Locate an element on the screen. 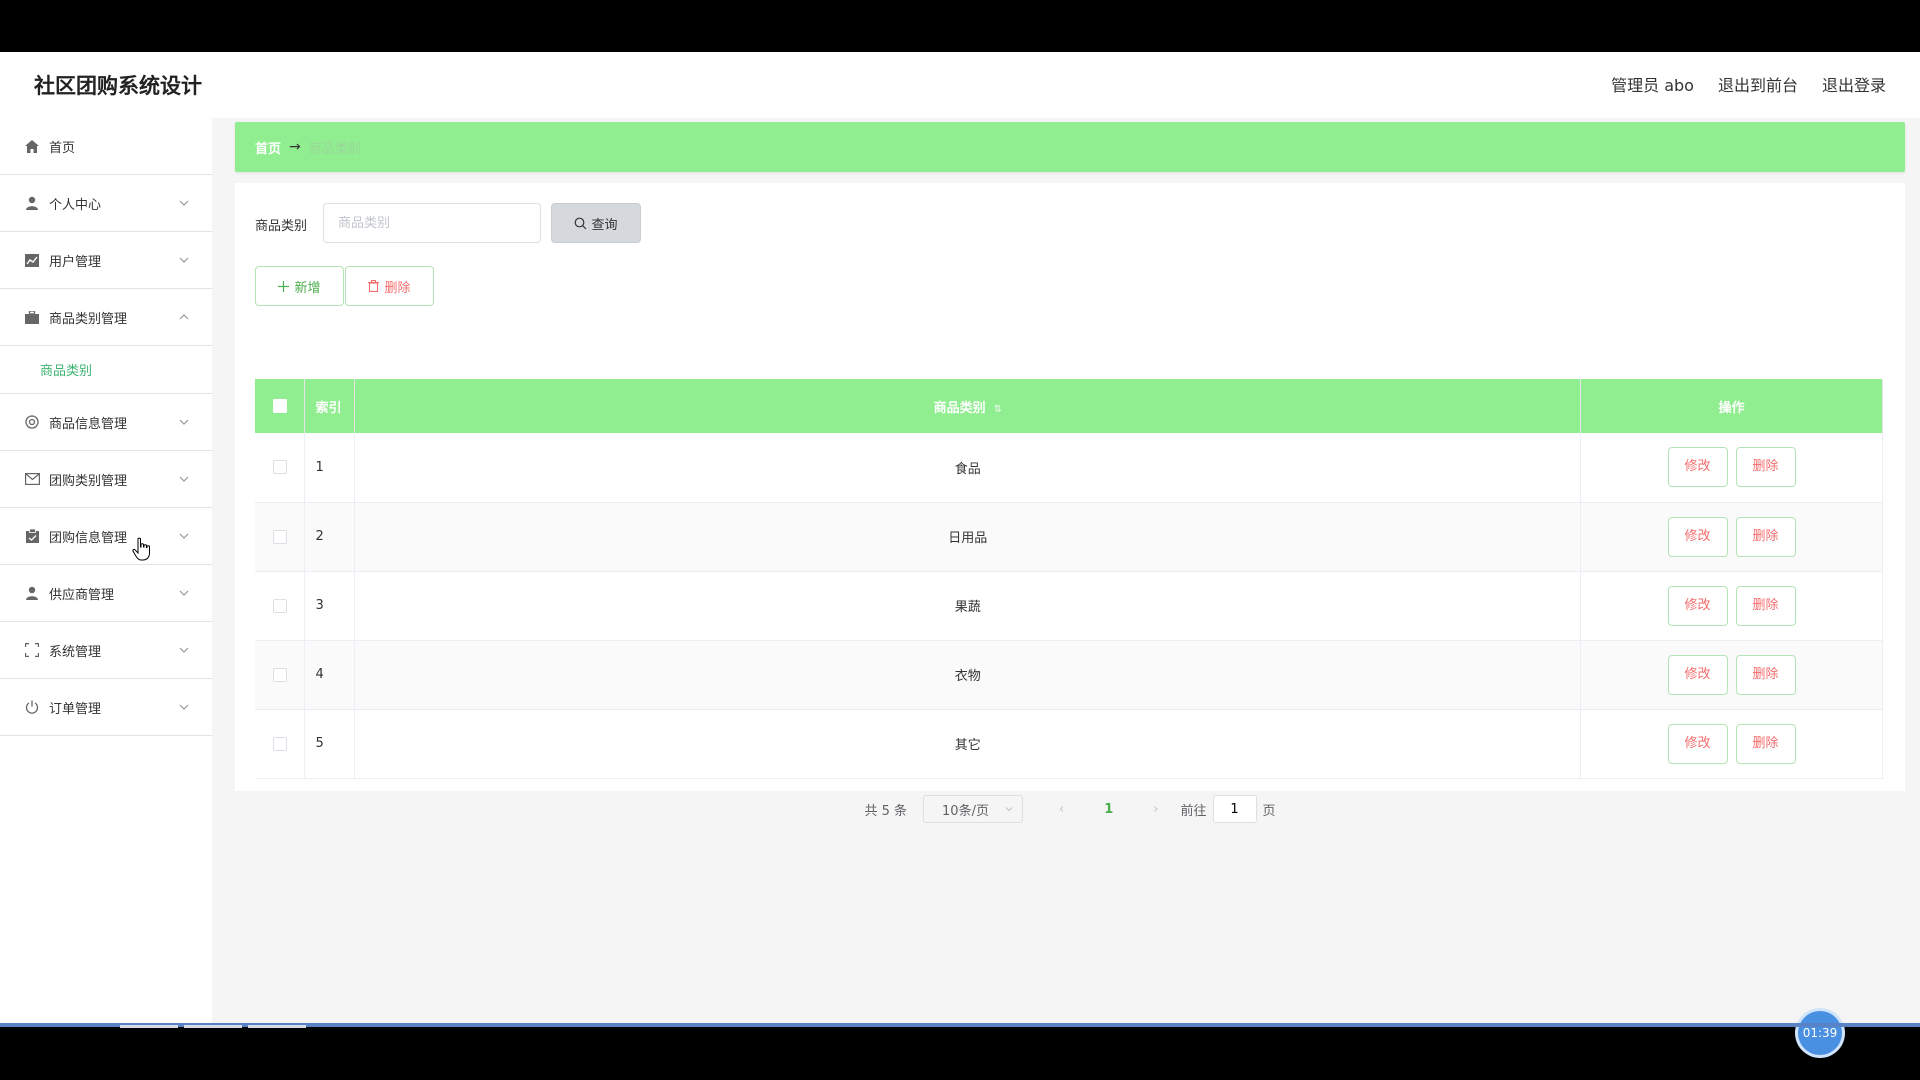 This screenshot has height=1080, width=1920. sidebar-item-orders: 订单管理 is located at coordinates (106, 707).